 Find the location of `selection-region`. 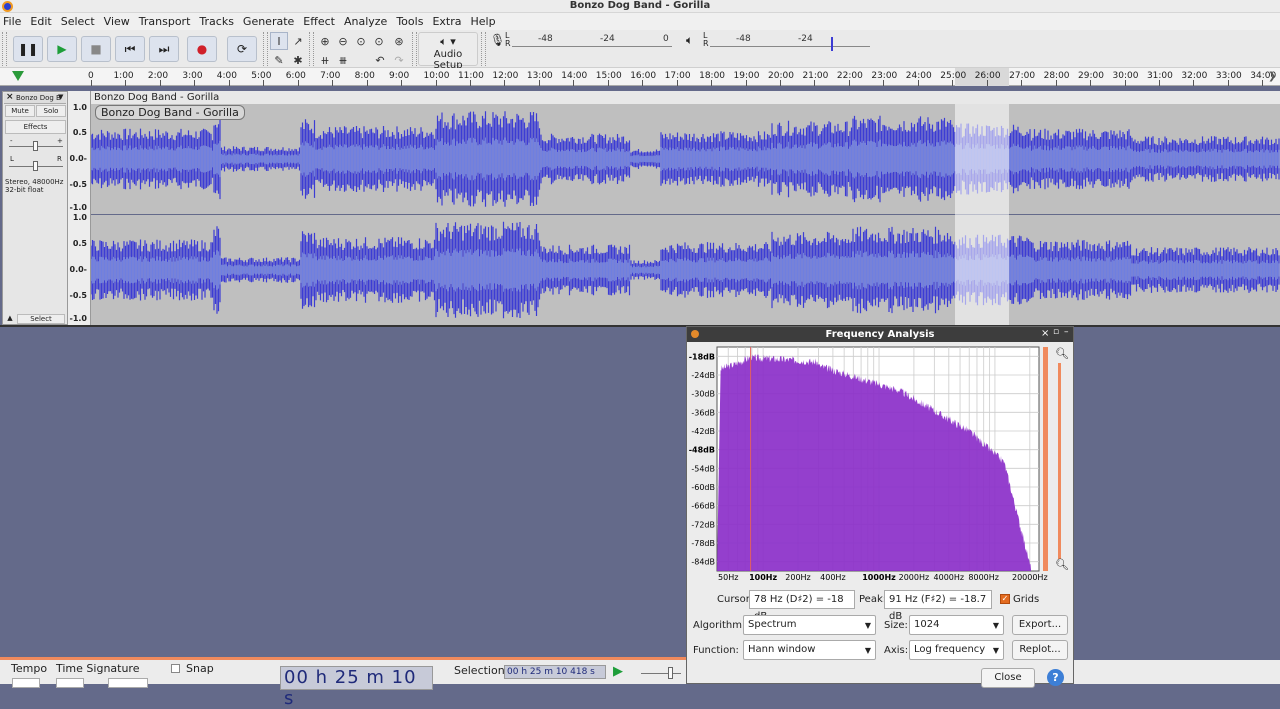

selection-region is located at coordinates (982, 214).